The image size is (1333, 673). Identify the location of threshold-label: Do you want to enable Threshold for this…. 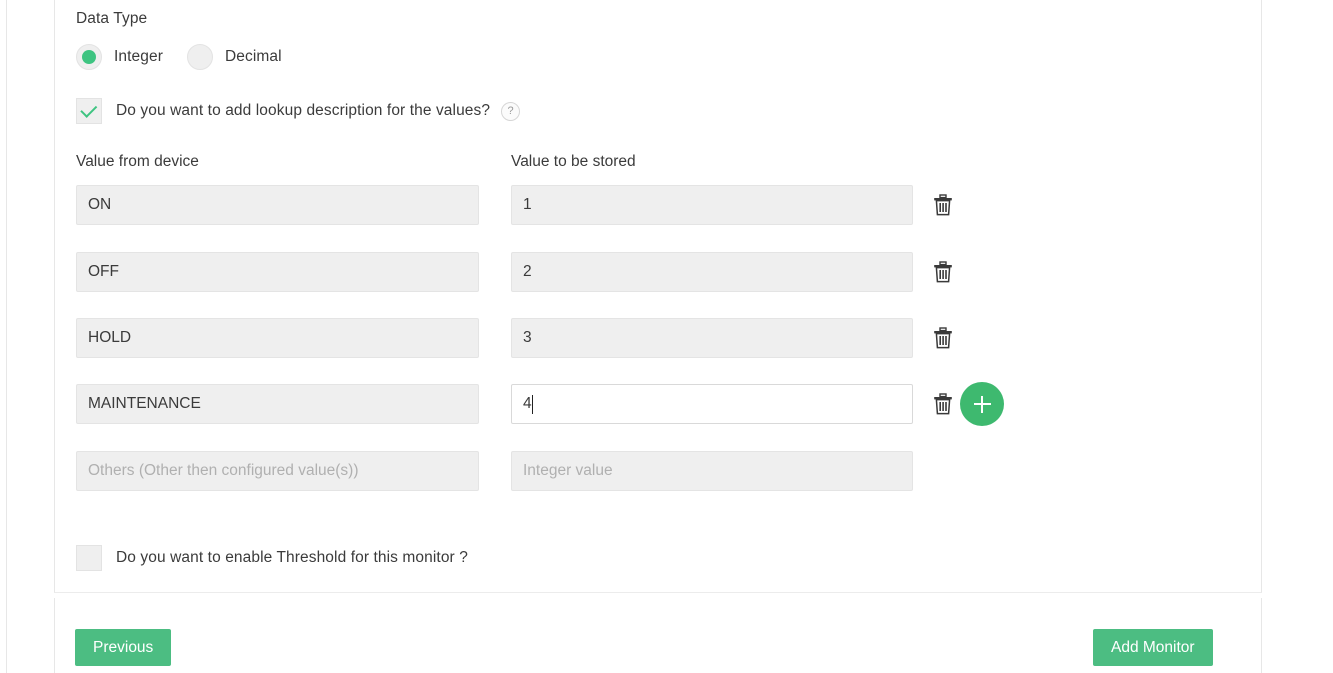
(292, 557).